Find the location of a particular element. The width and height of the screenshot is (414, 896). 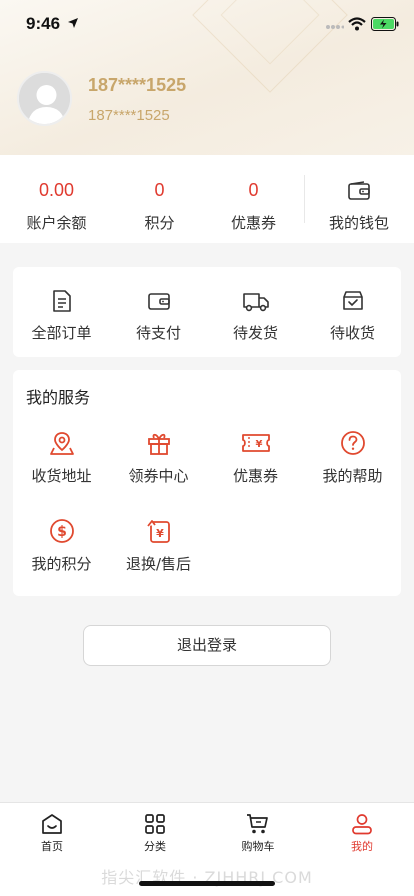

coupon-icon: ¥ is located at coordinates (255, 443).